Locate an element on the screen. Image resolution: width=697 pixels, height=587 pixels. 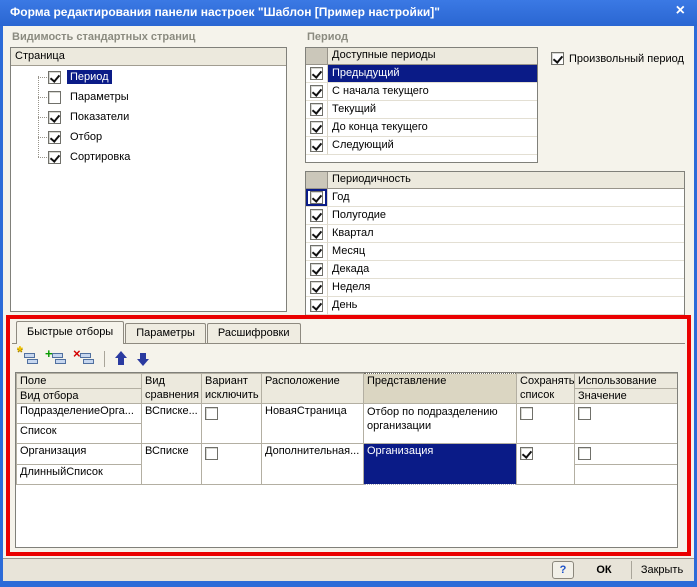
tree-item-sorting: Сортировка is located at coordinates (148, 157).